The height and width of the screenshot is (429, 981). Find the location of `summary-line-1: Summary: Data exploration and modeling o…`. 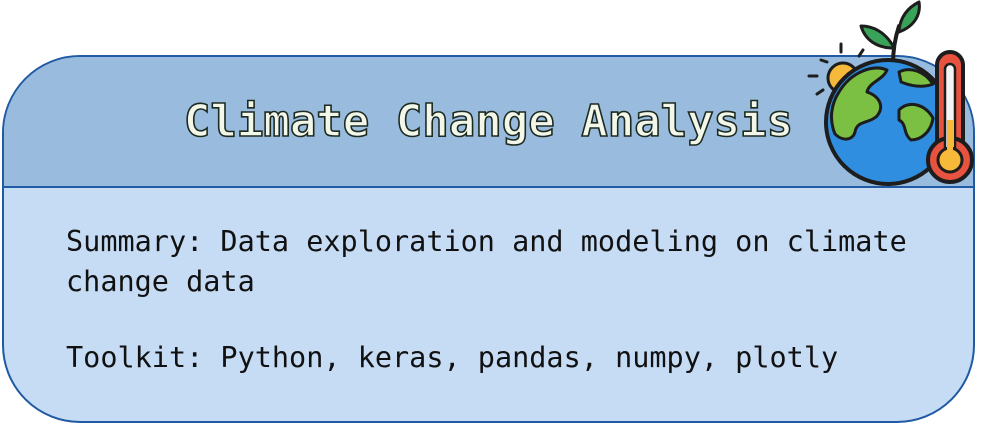

summary-line-1: Summary: Data exploration and modeling o… is located at coordinates (486, 241).